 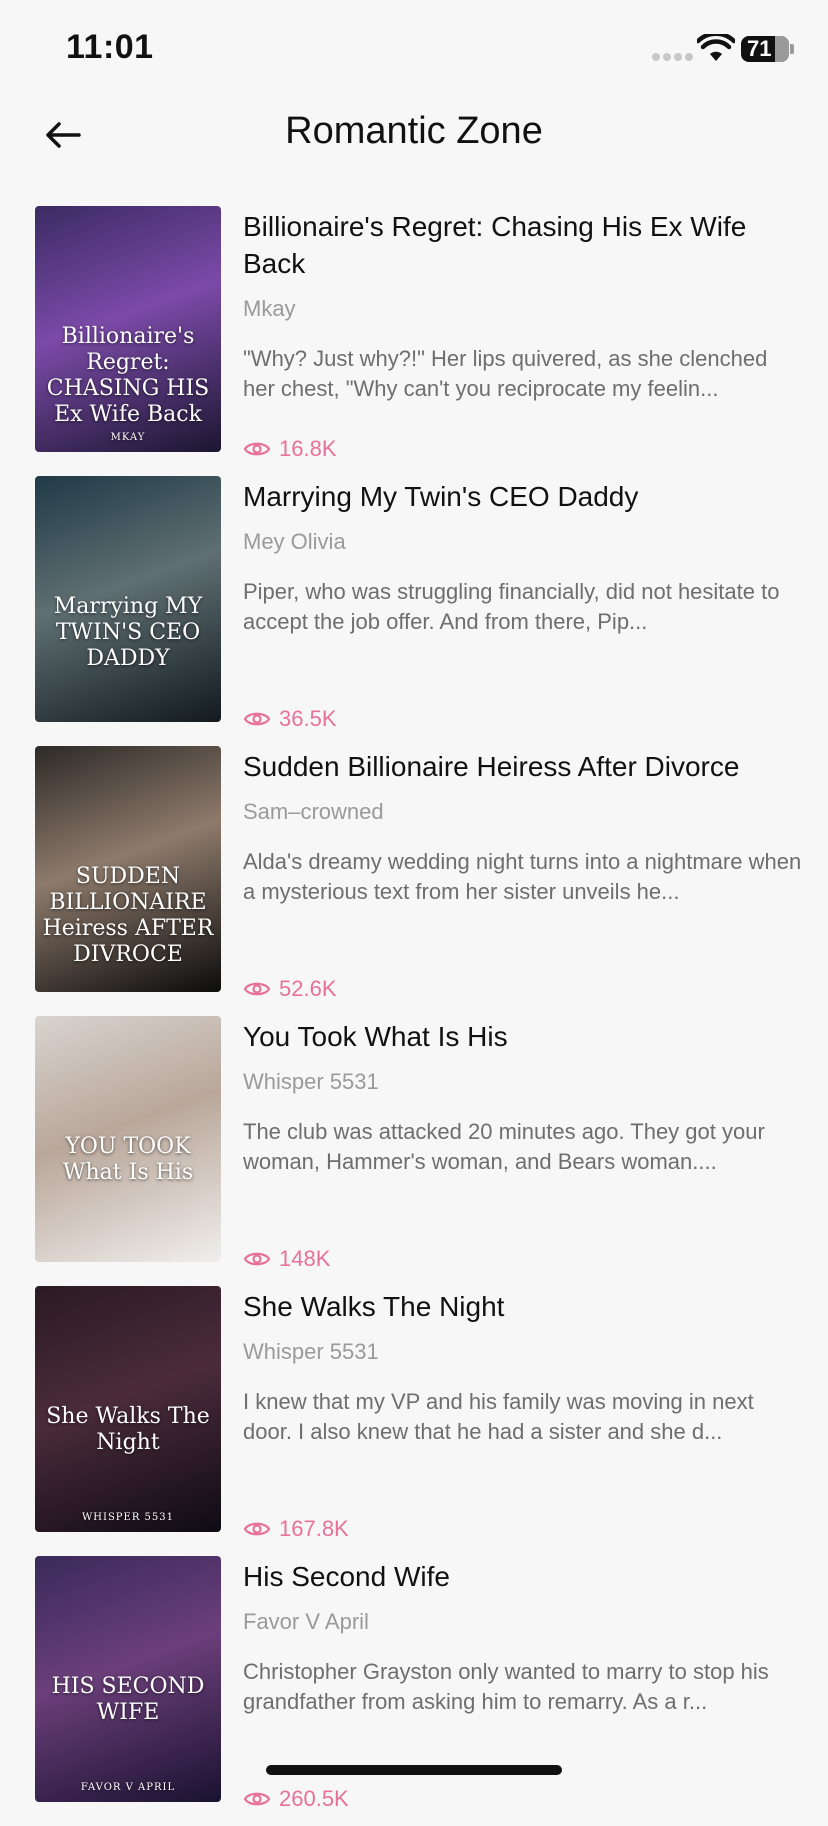 I want to click on book-cover: SUDDEN BILLIONAIRE Heiress AFTER DIVROCE, so click(x=128, y=869).